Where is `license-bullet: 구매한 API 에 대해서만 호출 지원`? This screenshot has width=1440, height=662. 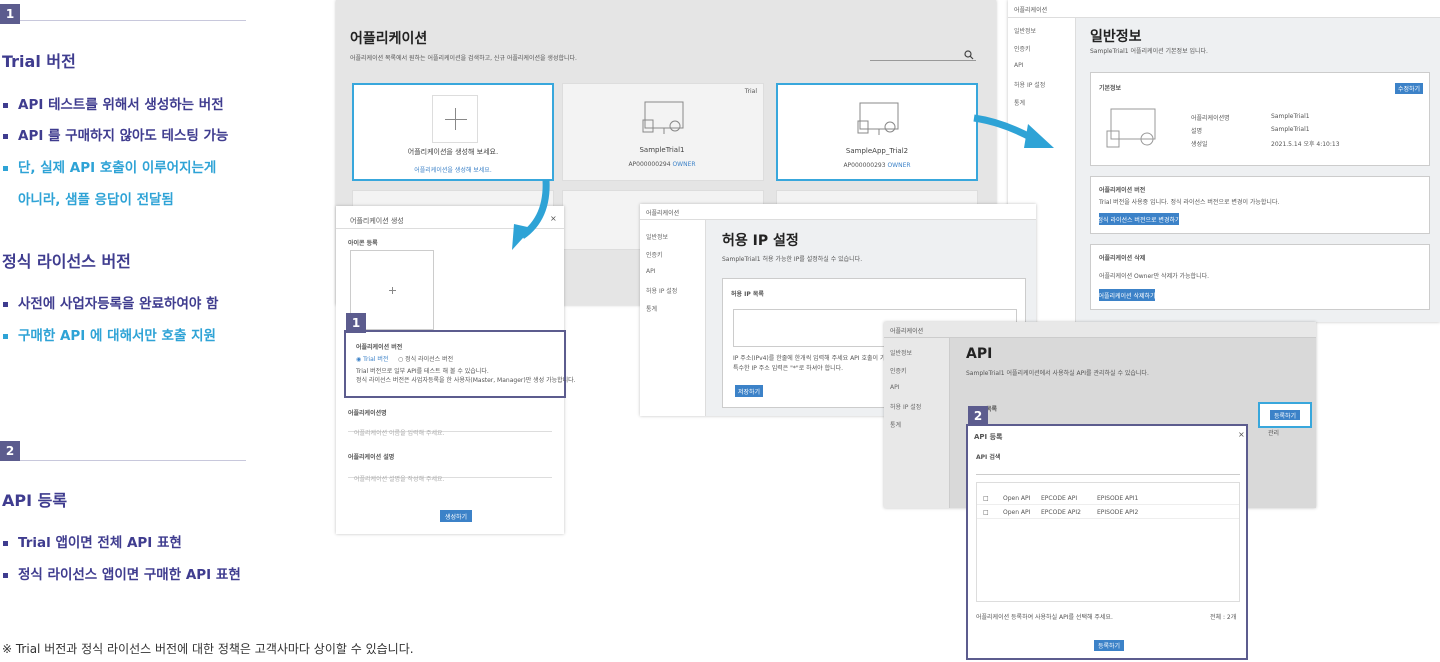
license-bullet: 구매한 API 에 대해서만 호출 지원 is located at coordinates (109, 334).